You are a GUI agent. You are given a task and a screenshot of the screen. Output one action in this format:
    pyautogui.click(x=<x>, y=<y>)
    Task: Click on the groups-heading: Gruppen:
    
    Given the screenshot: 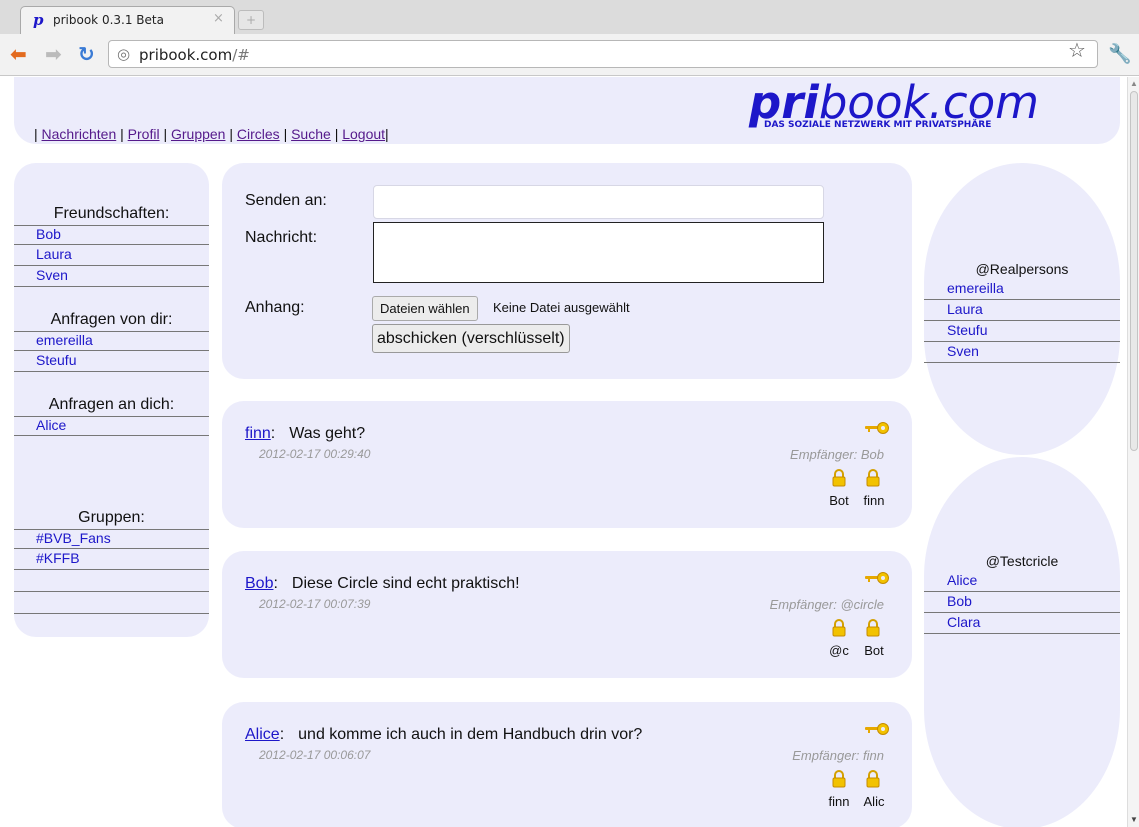 What is the action you would take?
    pyautogui.click(x=111, y=517)
    